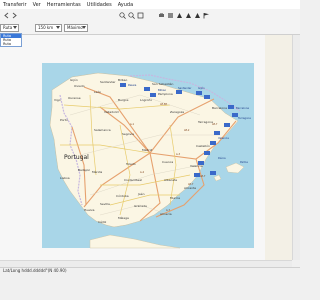 The width and height of the screenshot is (320, 300). I want to click on city-label: Logroño, so click(146, 100).